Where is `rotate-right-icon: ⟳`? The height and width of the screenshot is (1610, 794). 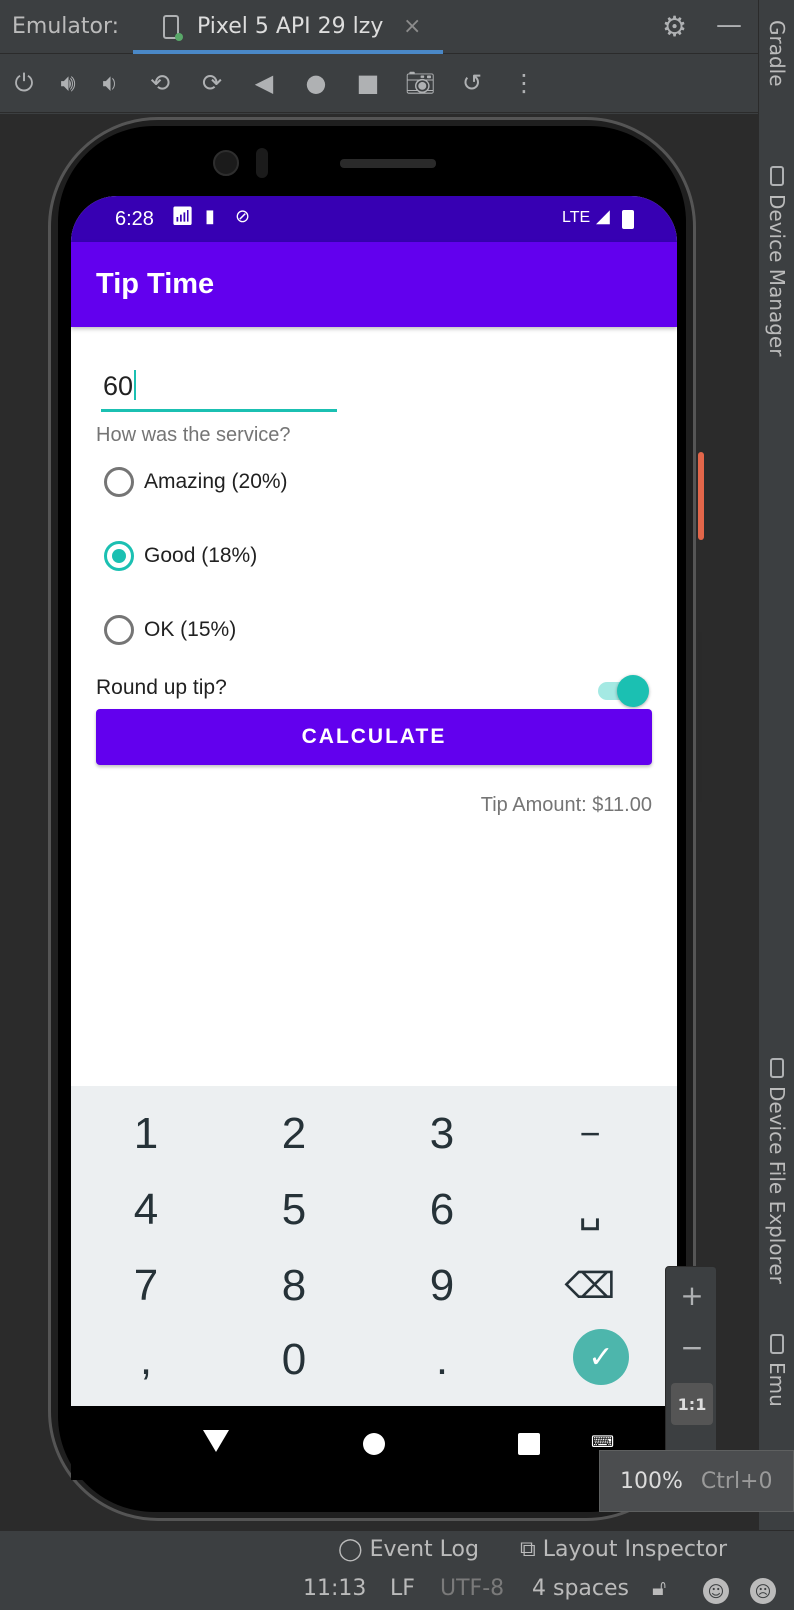
rotate-right-icon: ⟳ is located at coordinates (212, 83).